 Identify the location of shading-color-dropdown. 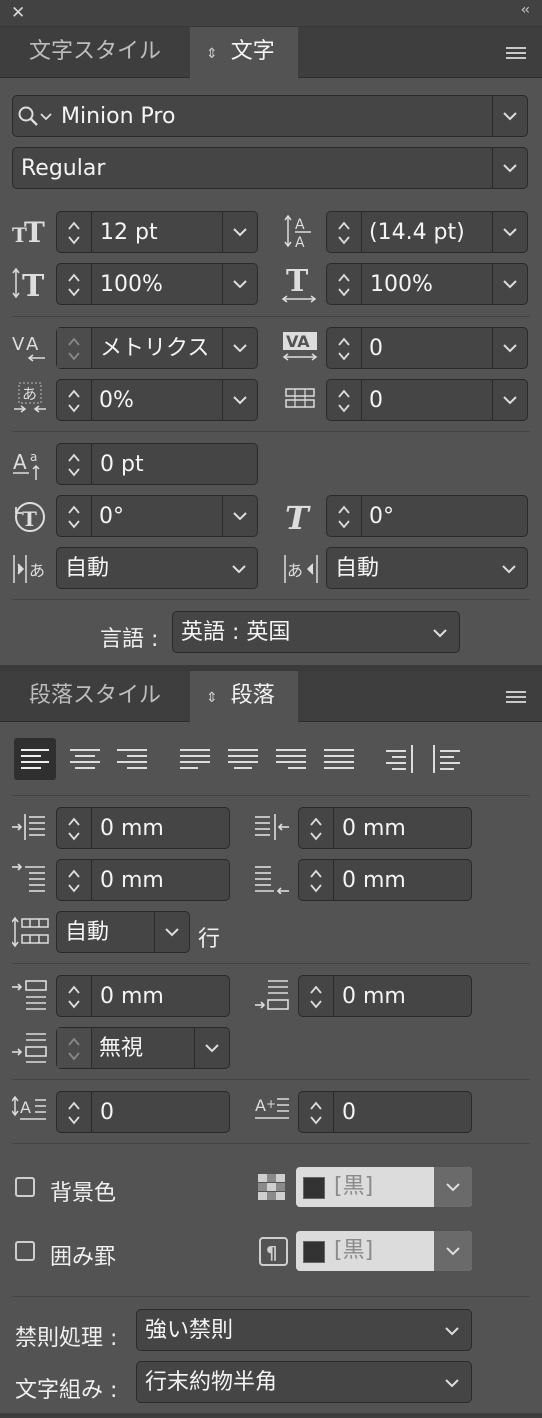
(453, 1187).